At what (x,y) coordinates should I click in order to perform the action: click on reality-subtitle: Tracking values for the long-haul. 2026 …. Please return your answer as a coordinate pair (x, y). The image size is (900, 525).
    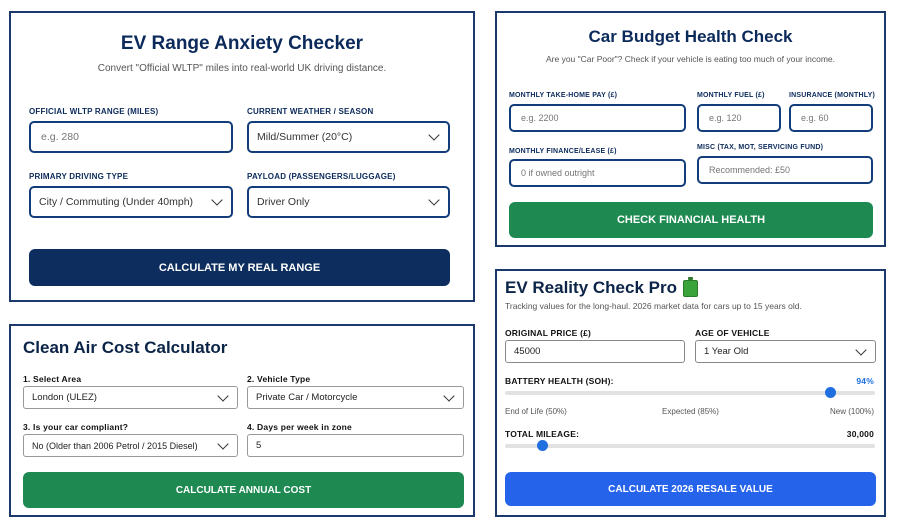
    Looking at the image, I should click on (653, 306).